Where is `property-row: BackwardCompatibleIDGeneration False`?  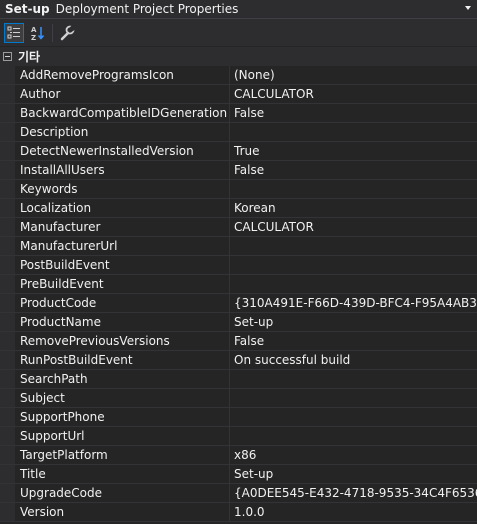
property-row: BackwardCompatibleIDGeneration False is located at coordinates (238, 113).